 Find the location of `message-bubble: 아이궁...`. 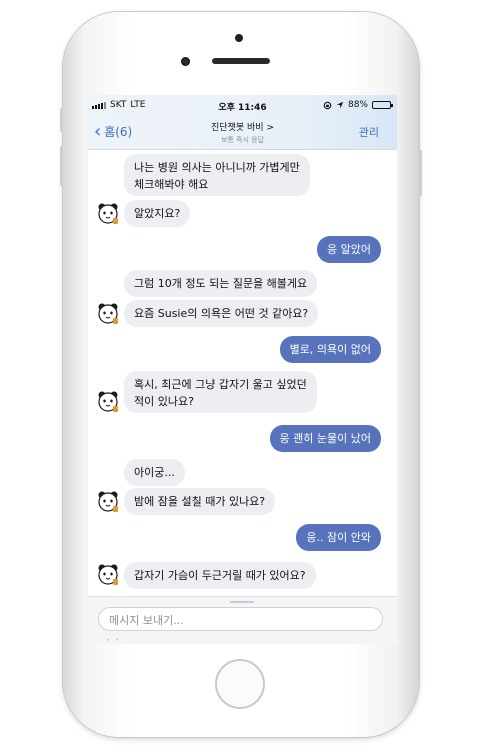

message-bubble: 아이궁... is located at coordinates (154, 472).